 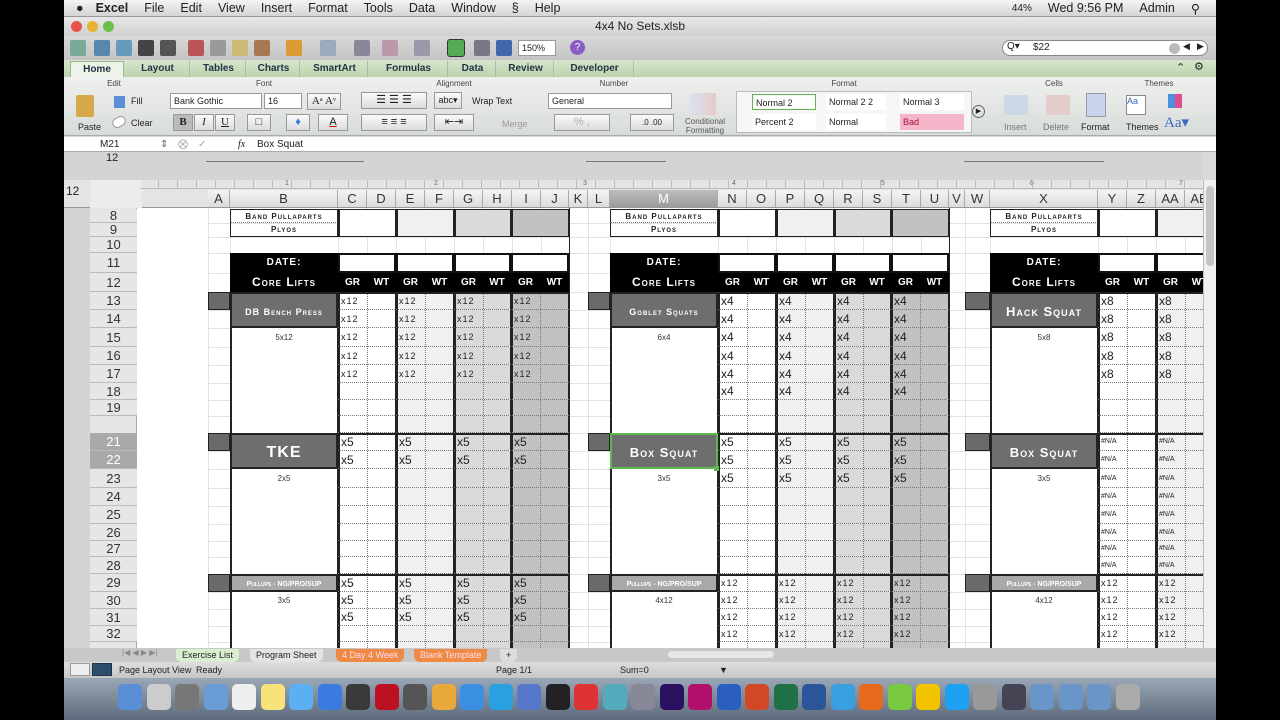 What do you see at coordinates (504, 48) in the screenshot?
I see `media-browser-icon` at bounding box center [504, 48].